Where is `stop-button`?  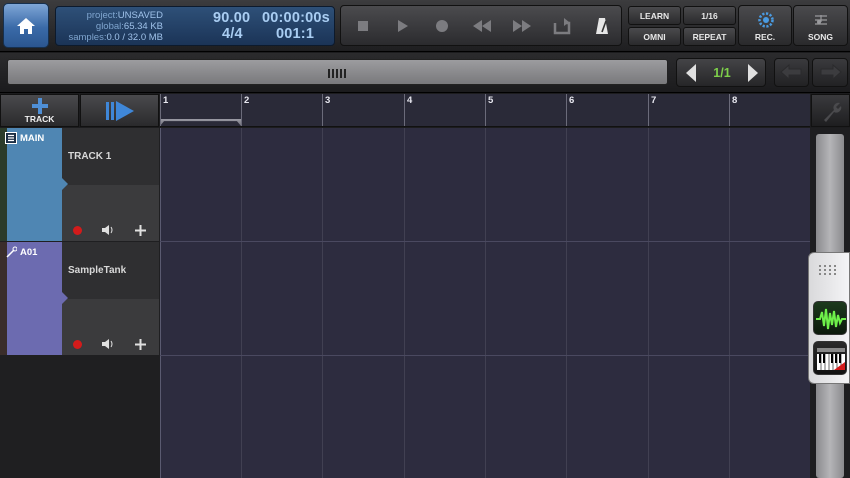
stop-button is located at coordinates (363, 25).